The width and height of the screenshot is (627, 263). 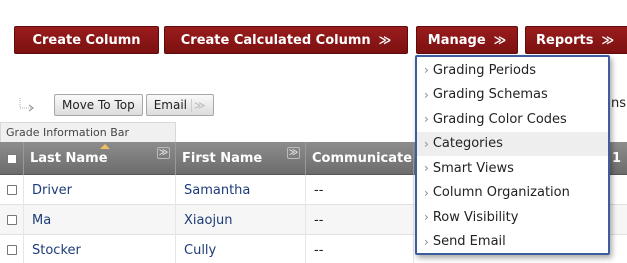 What do you see at coordinates (469, 242) in the screenshot?
I see `menu-item-label: Send Email` at bounding box center [469, 242].